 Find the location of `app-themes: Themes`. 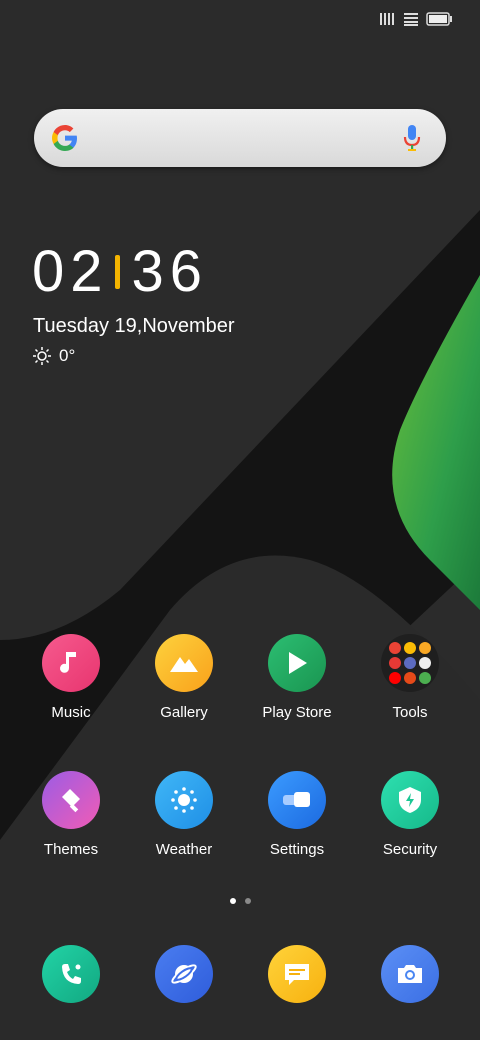

app-themes: Themes is located at coordinates (71, 814).